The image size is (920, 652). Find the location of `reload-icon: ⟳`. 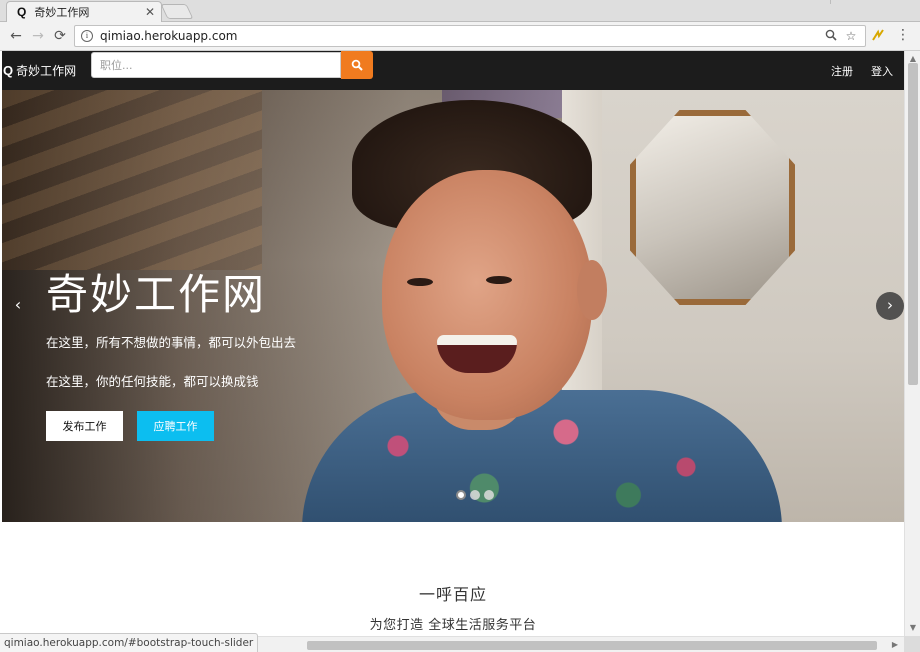

reload-icon: ⟳ is located at coordinates (60, 36).